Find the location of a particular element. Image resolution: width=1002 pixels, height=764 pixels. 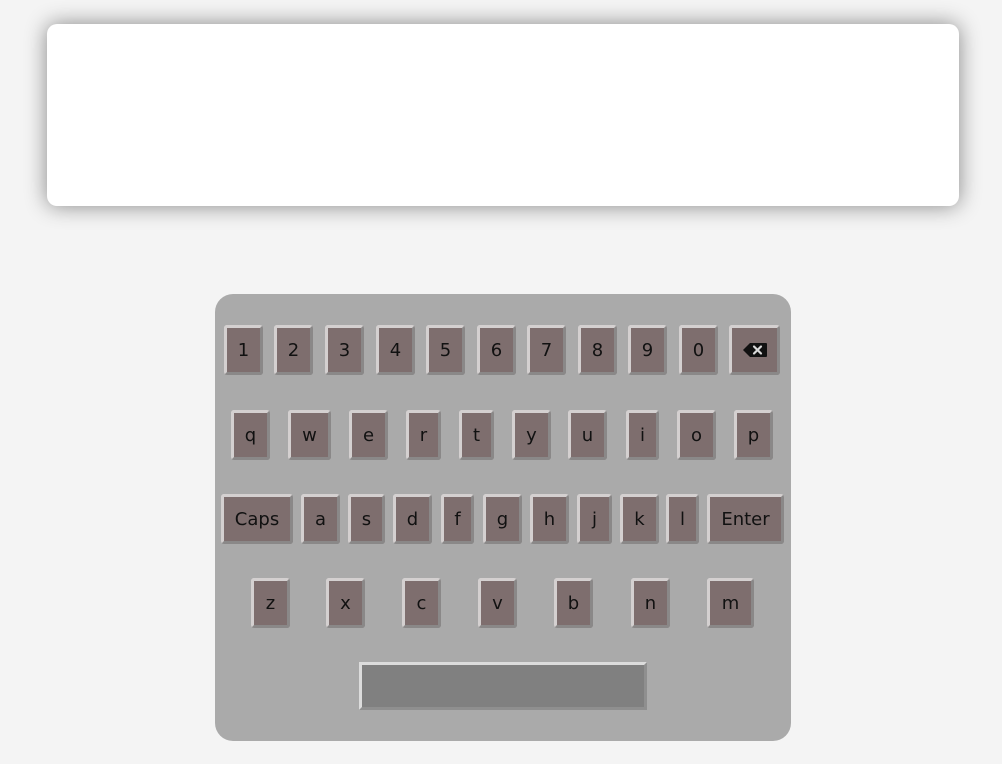

key-label: o is located at coordinates (696, 435).